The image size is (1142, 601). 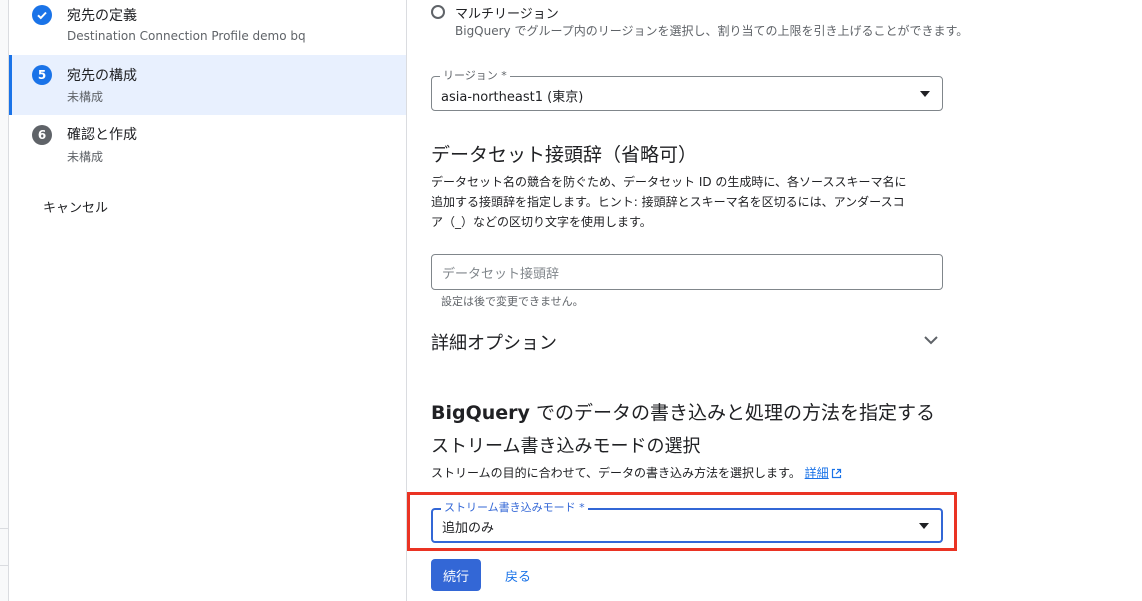 What do you see at coordinates (836, 473) in the screenshot?
I see `external-link-icon` at bounding box center [836, 473].